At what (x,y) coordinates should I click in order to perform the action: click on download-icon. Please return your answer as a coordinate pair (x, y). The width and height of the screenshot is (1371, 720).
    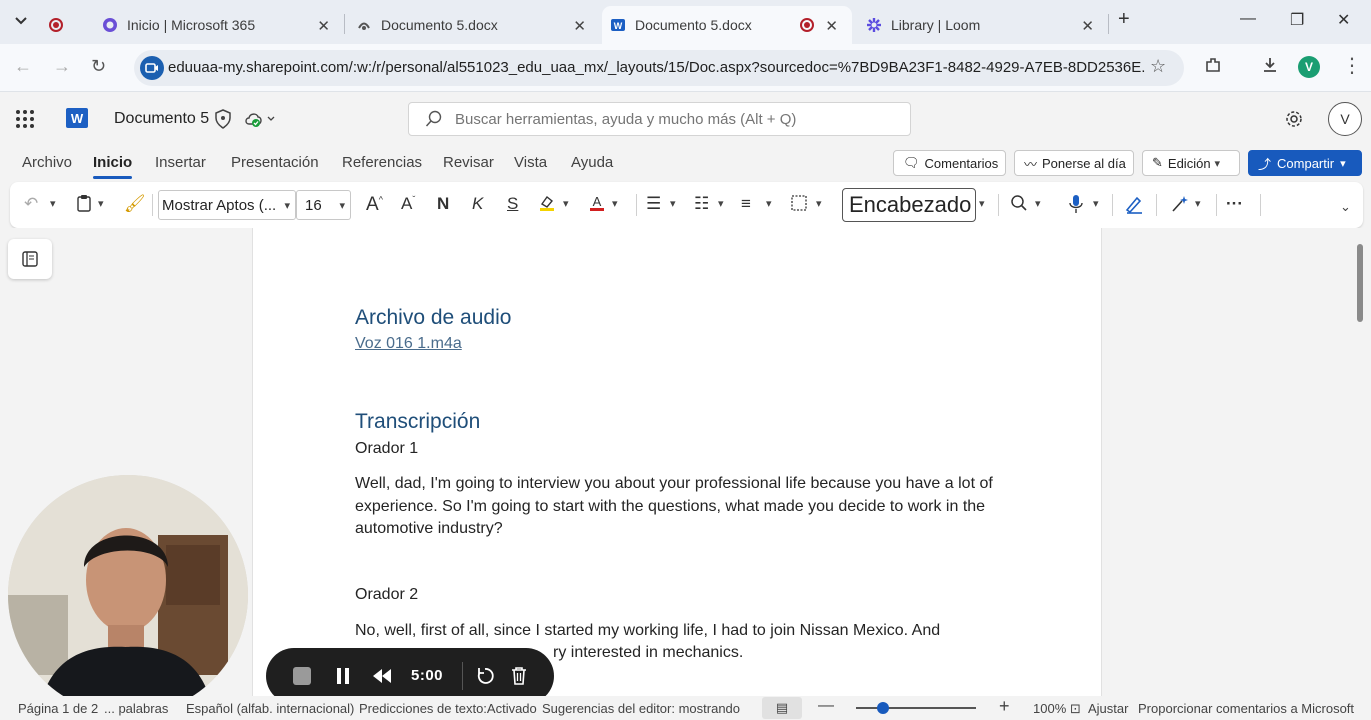
    Looking at the image, I should click on (1270, 67).